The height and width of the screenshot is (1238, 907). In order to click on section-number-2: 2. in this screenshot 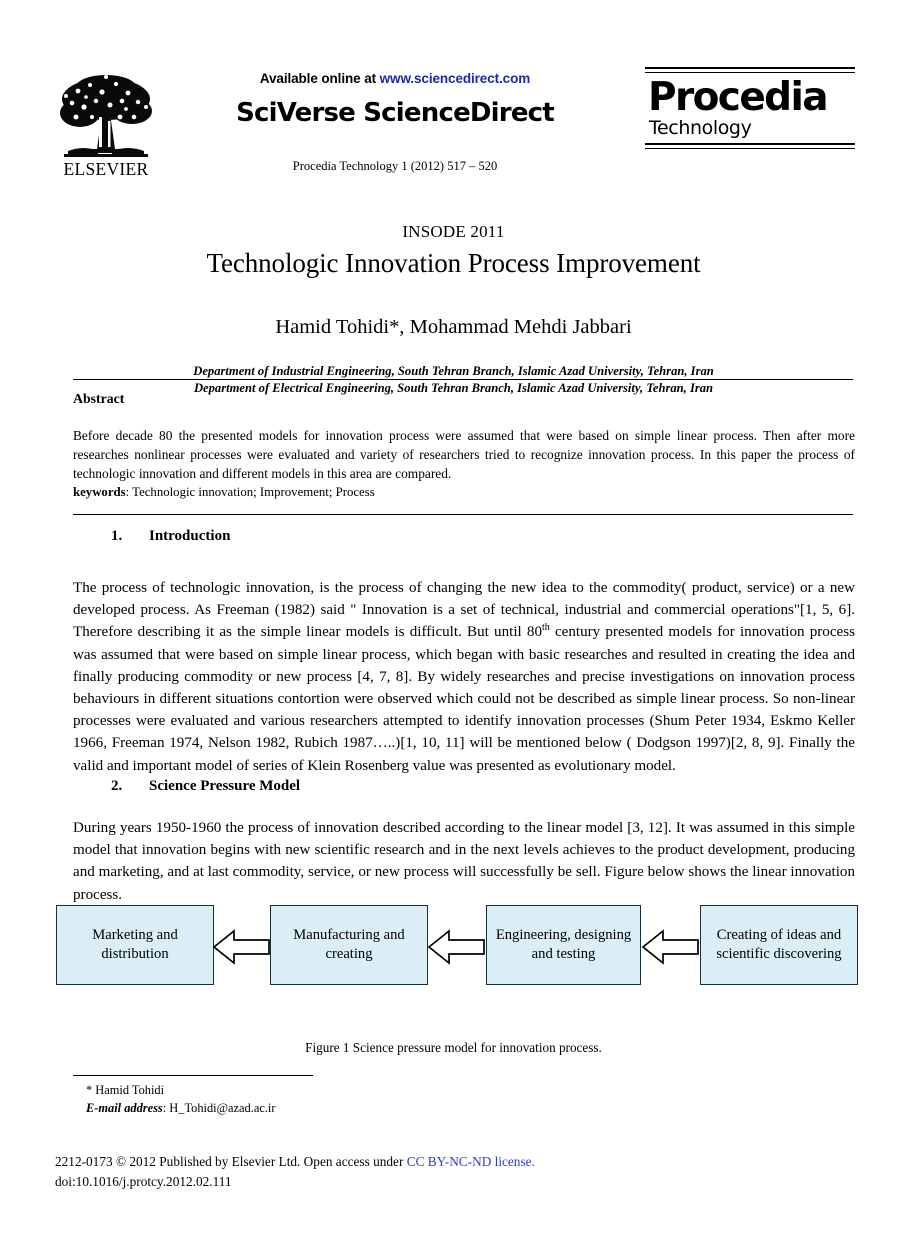, I will do `click(117, 786)`.